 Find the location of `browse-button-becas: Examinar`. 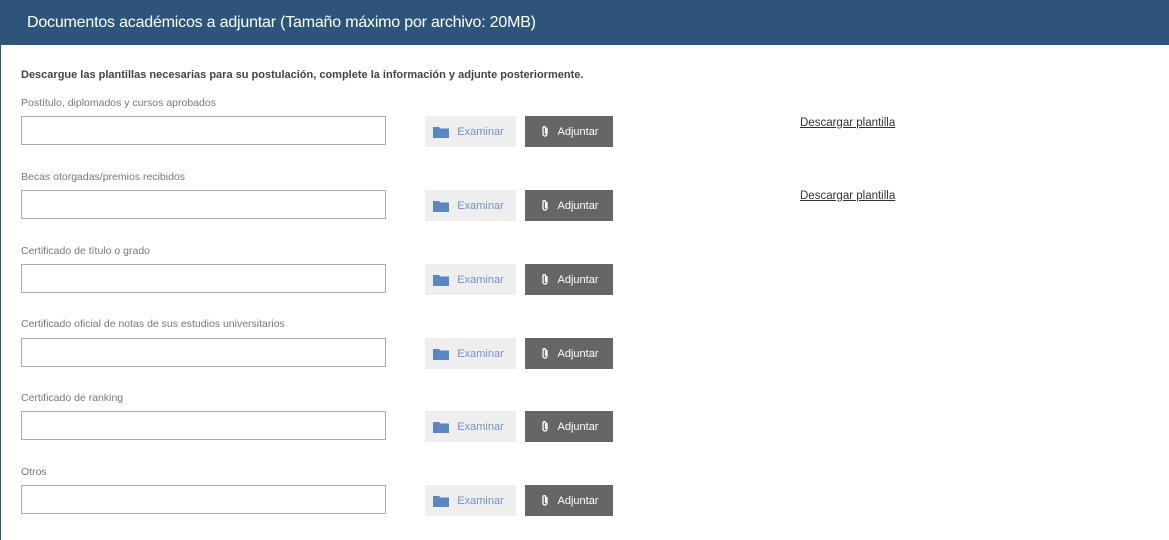

browse-button-becas: Examinar is located at coordinates (470, 205).